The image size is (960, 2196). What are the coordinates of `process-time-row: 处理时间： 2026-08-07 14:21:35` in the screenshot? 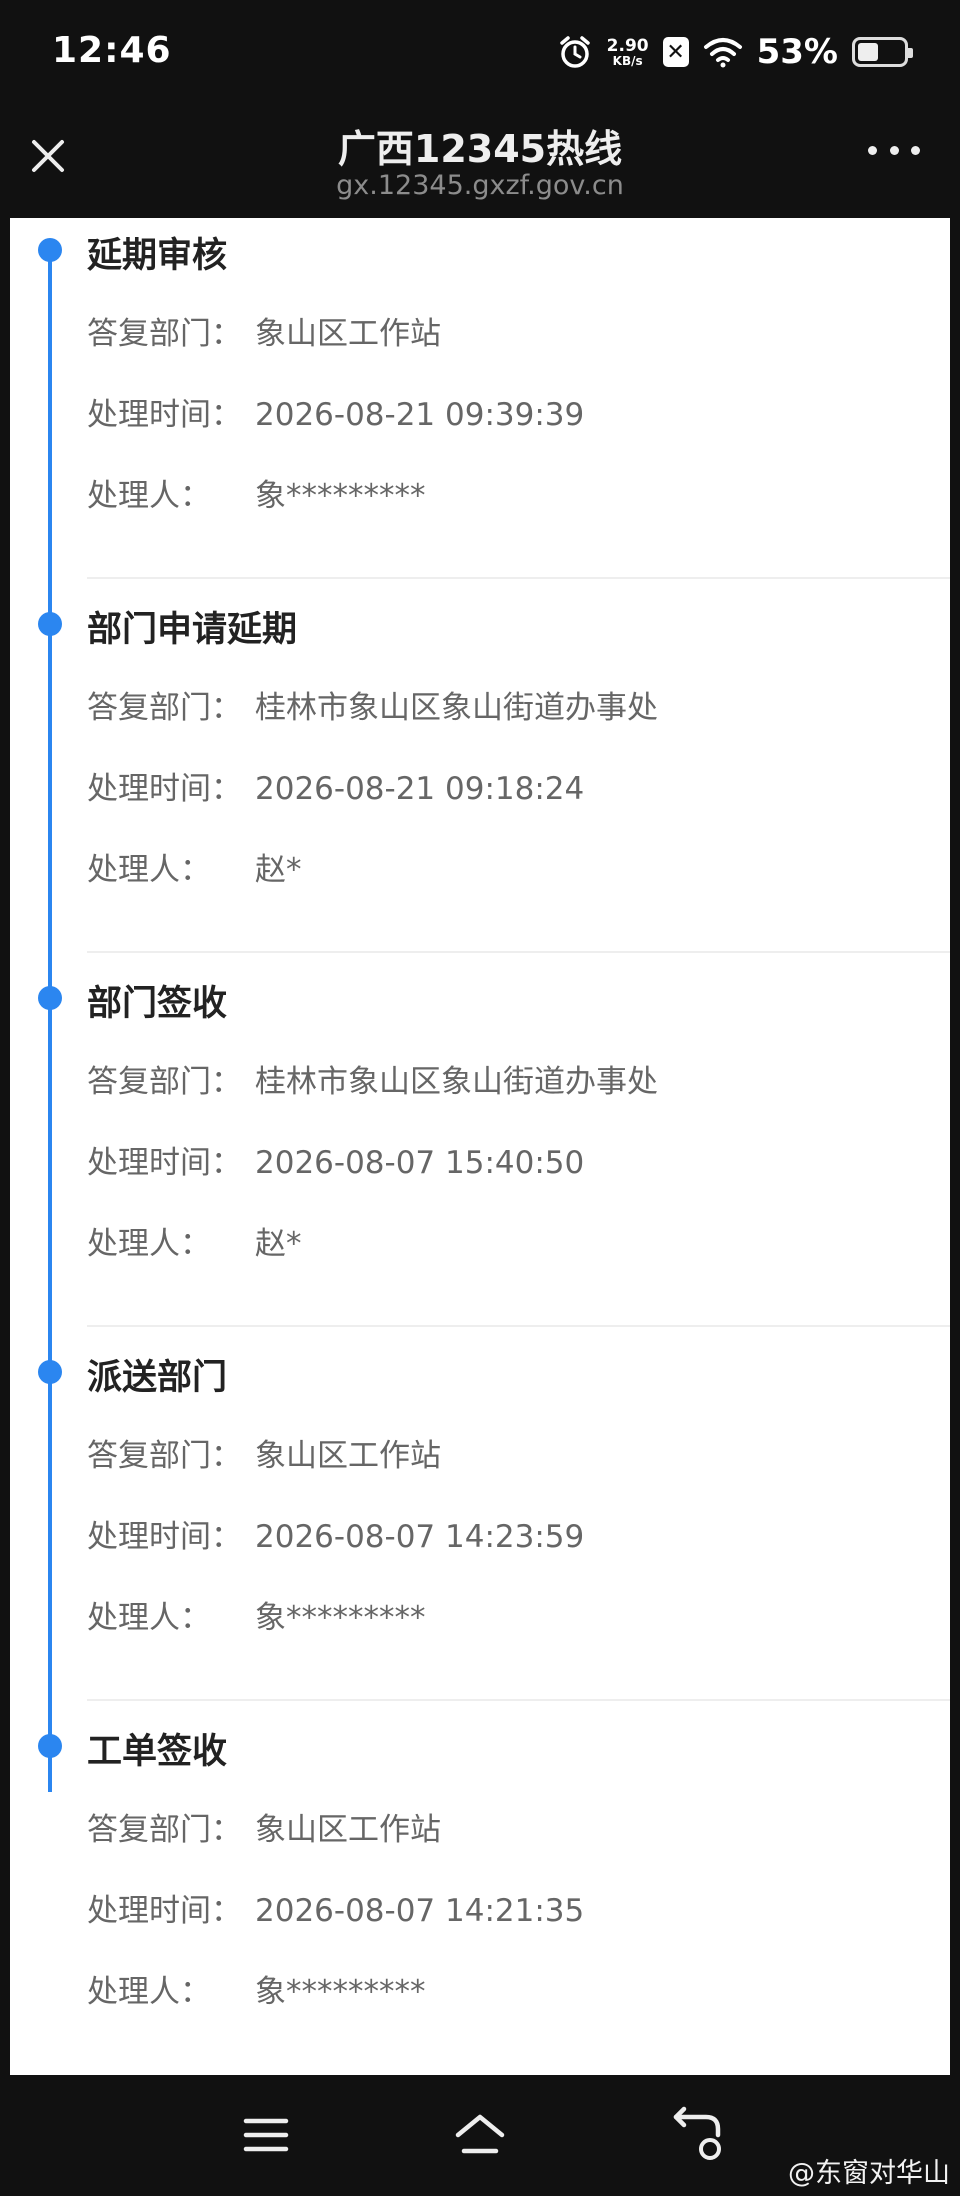 It's located at (335, 1907).